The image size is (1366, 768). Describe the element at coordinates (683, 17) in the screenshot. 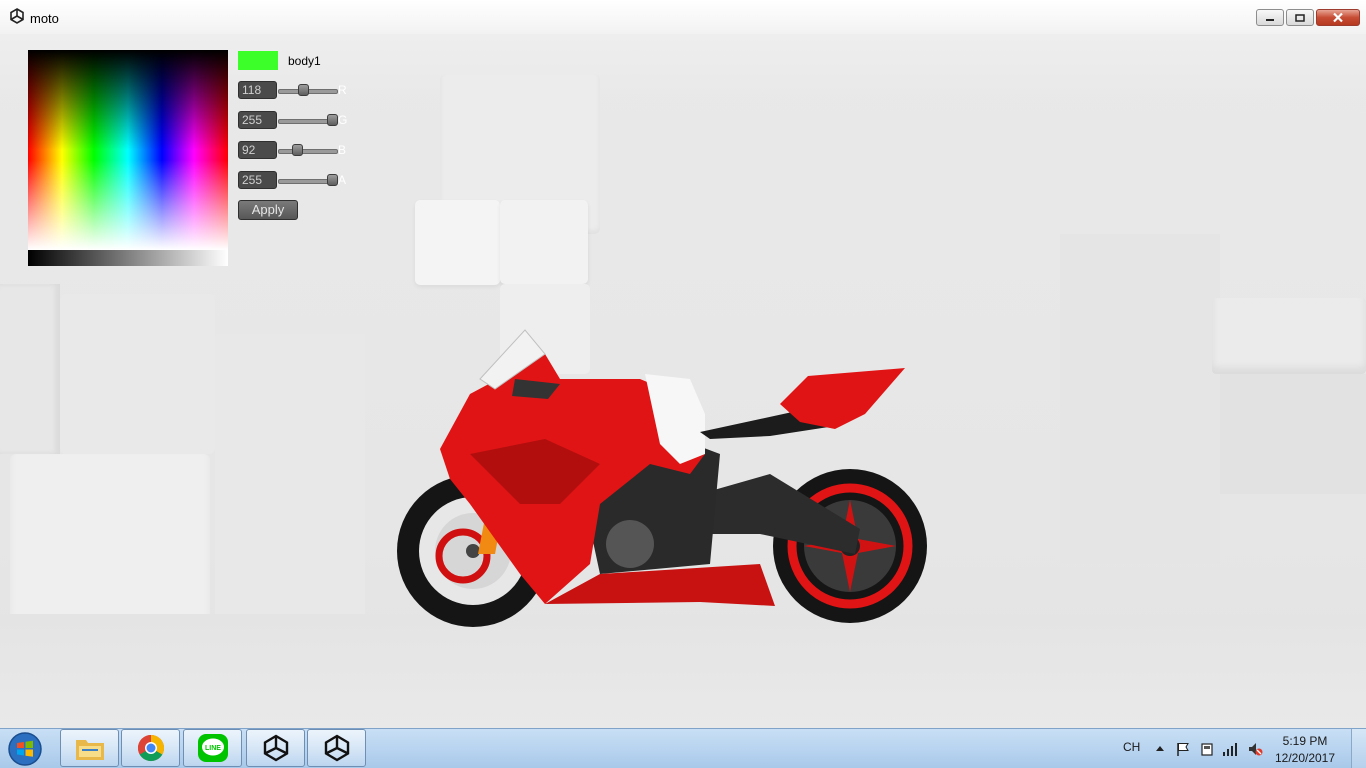

I see `title-bar: moto` at that location.